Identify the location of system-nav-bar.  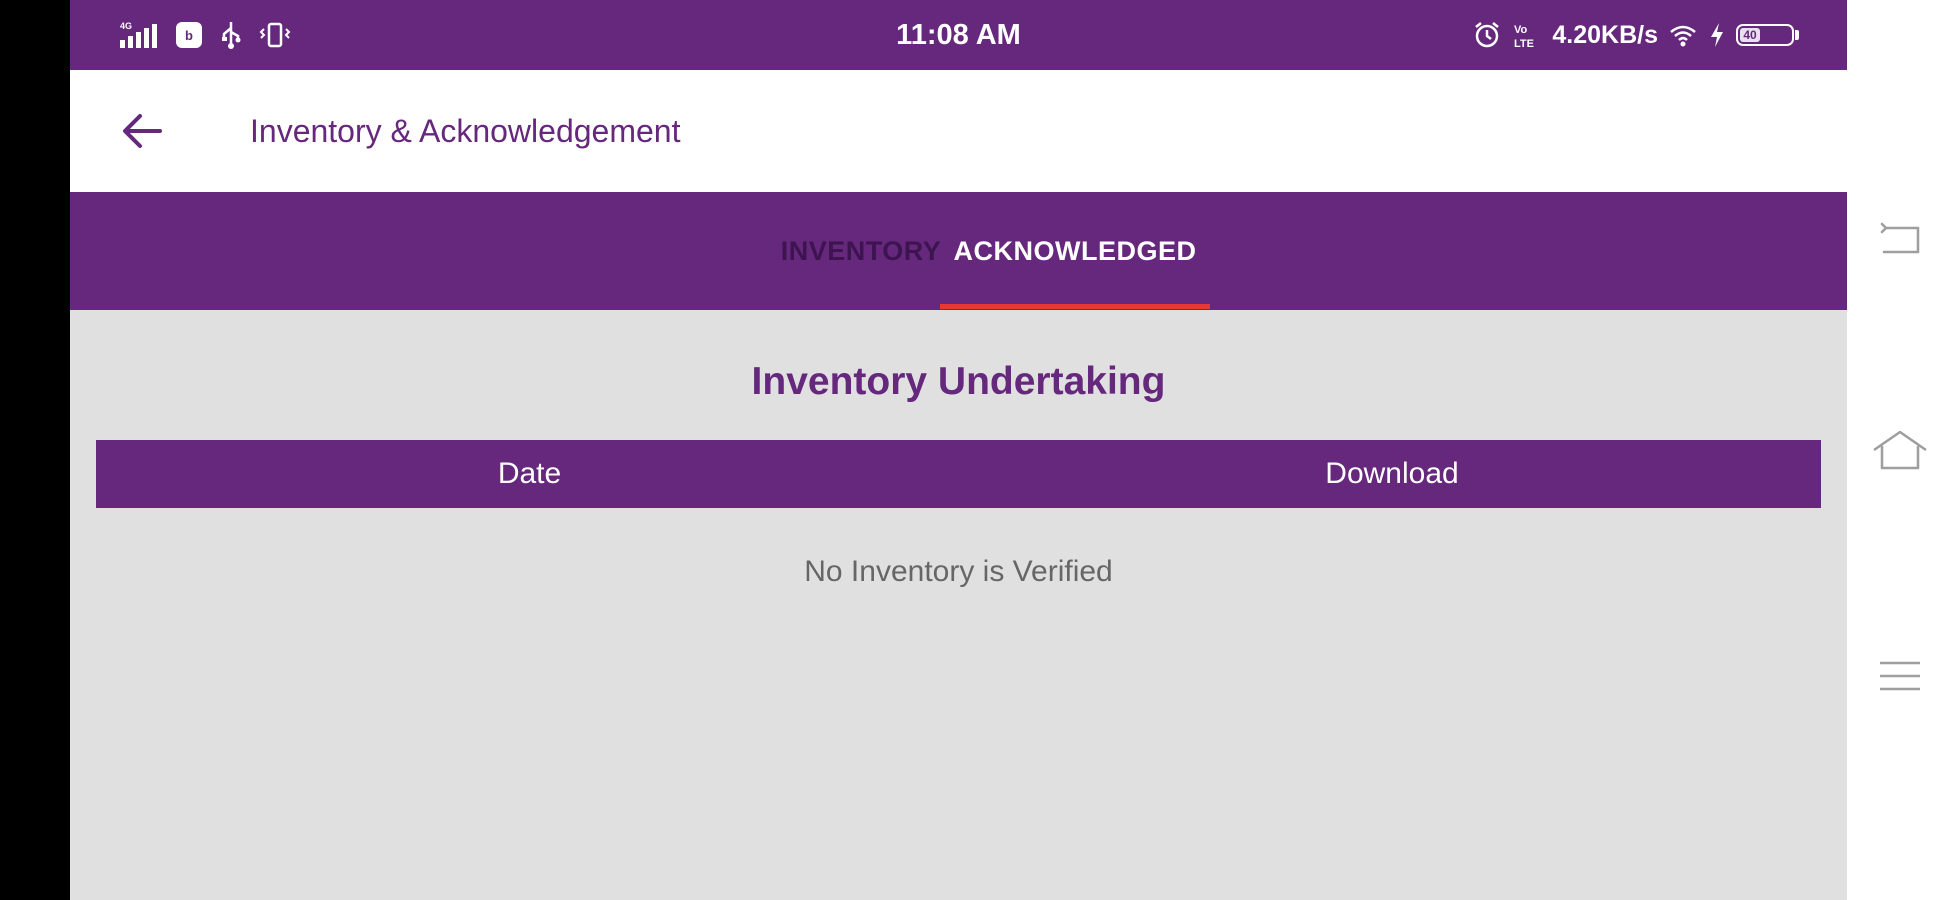
(1900, 450).